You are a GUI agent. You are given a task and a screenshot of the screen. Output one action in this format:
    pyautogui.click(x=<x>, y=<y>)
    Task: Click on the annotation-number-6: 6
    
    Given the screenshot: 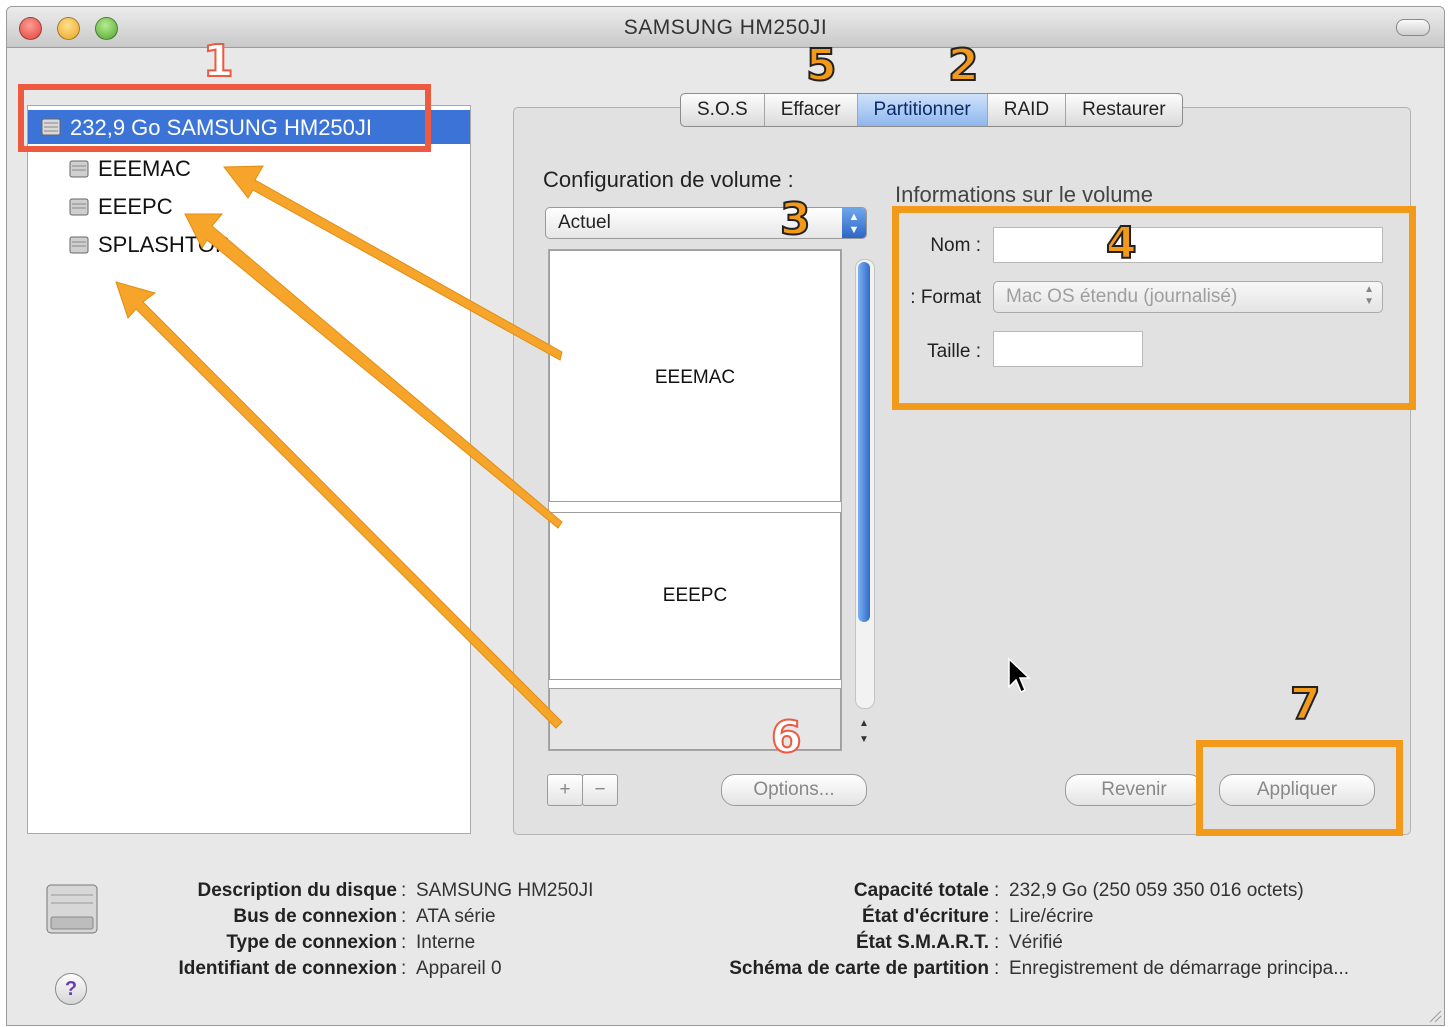 What is the action you would take?
    pyautogui.click(x=786, y=737)
    